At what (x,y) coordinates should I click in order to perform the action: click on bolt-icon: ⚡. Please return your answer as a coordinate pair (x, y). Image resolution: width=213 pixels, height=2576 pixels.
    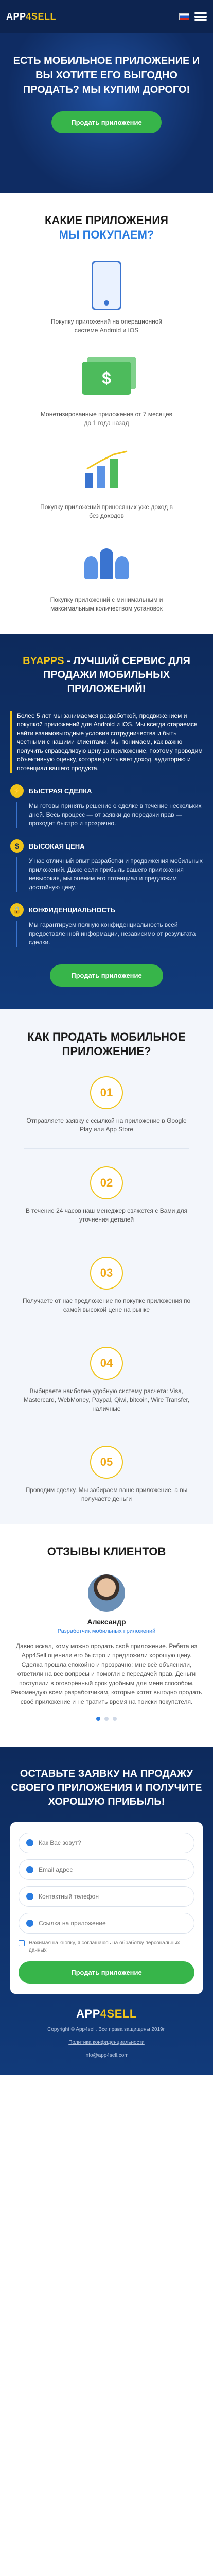
    Looking at the image, I should click on (17, 791).